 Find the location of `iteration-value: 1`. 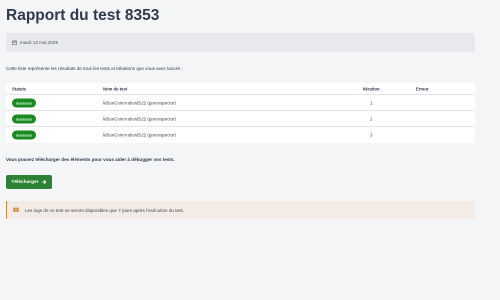

iteration-value: 1 is located at coordinates (371, 102).